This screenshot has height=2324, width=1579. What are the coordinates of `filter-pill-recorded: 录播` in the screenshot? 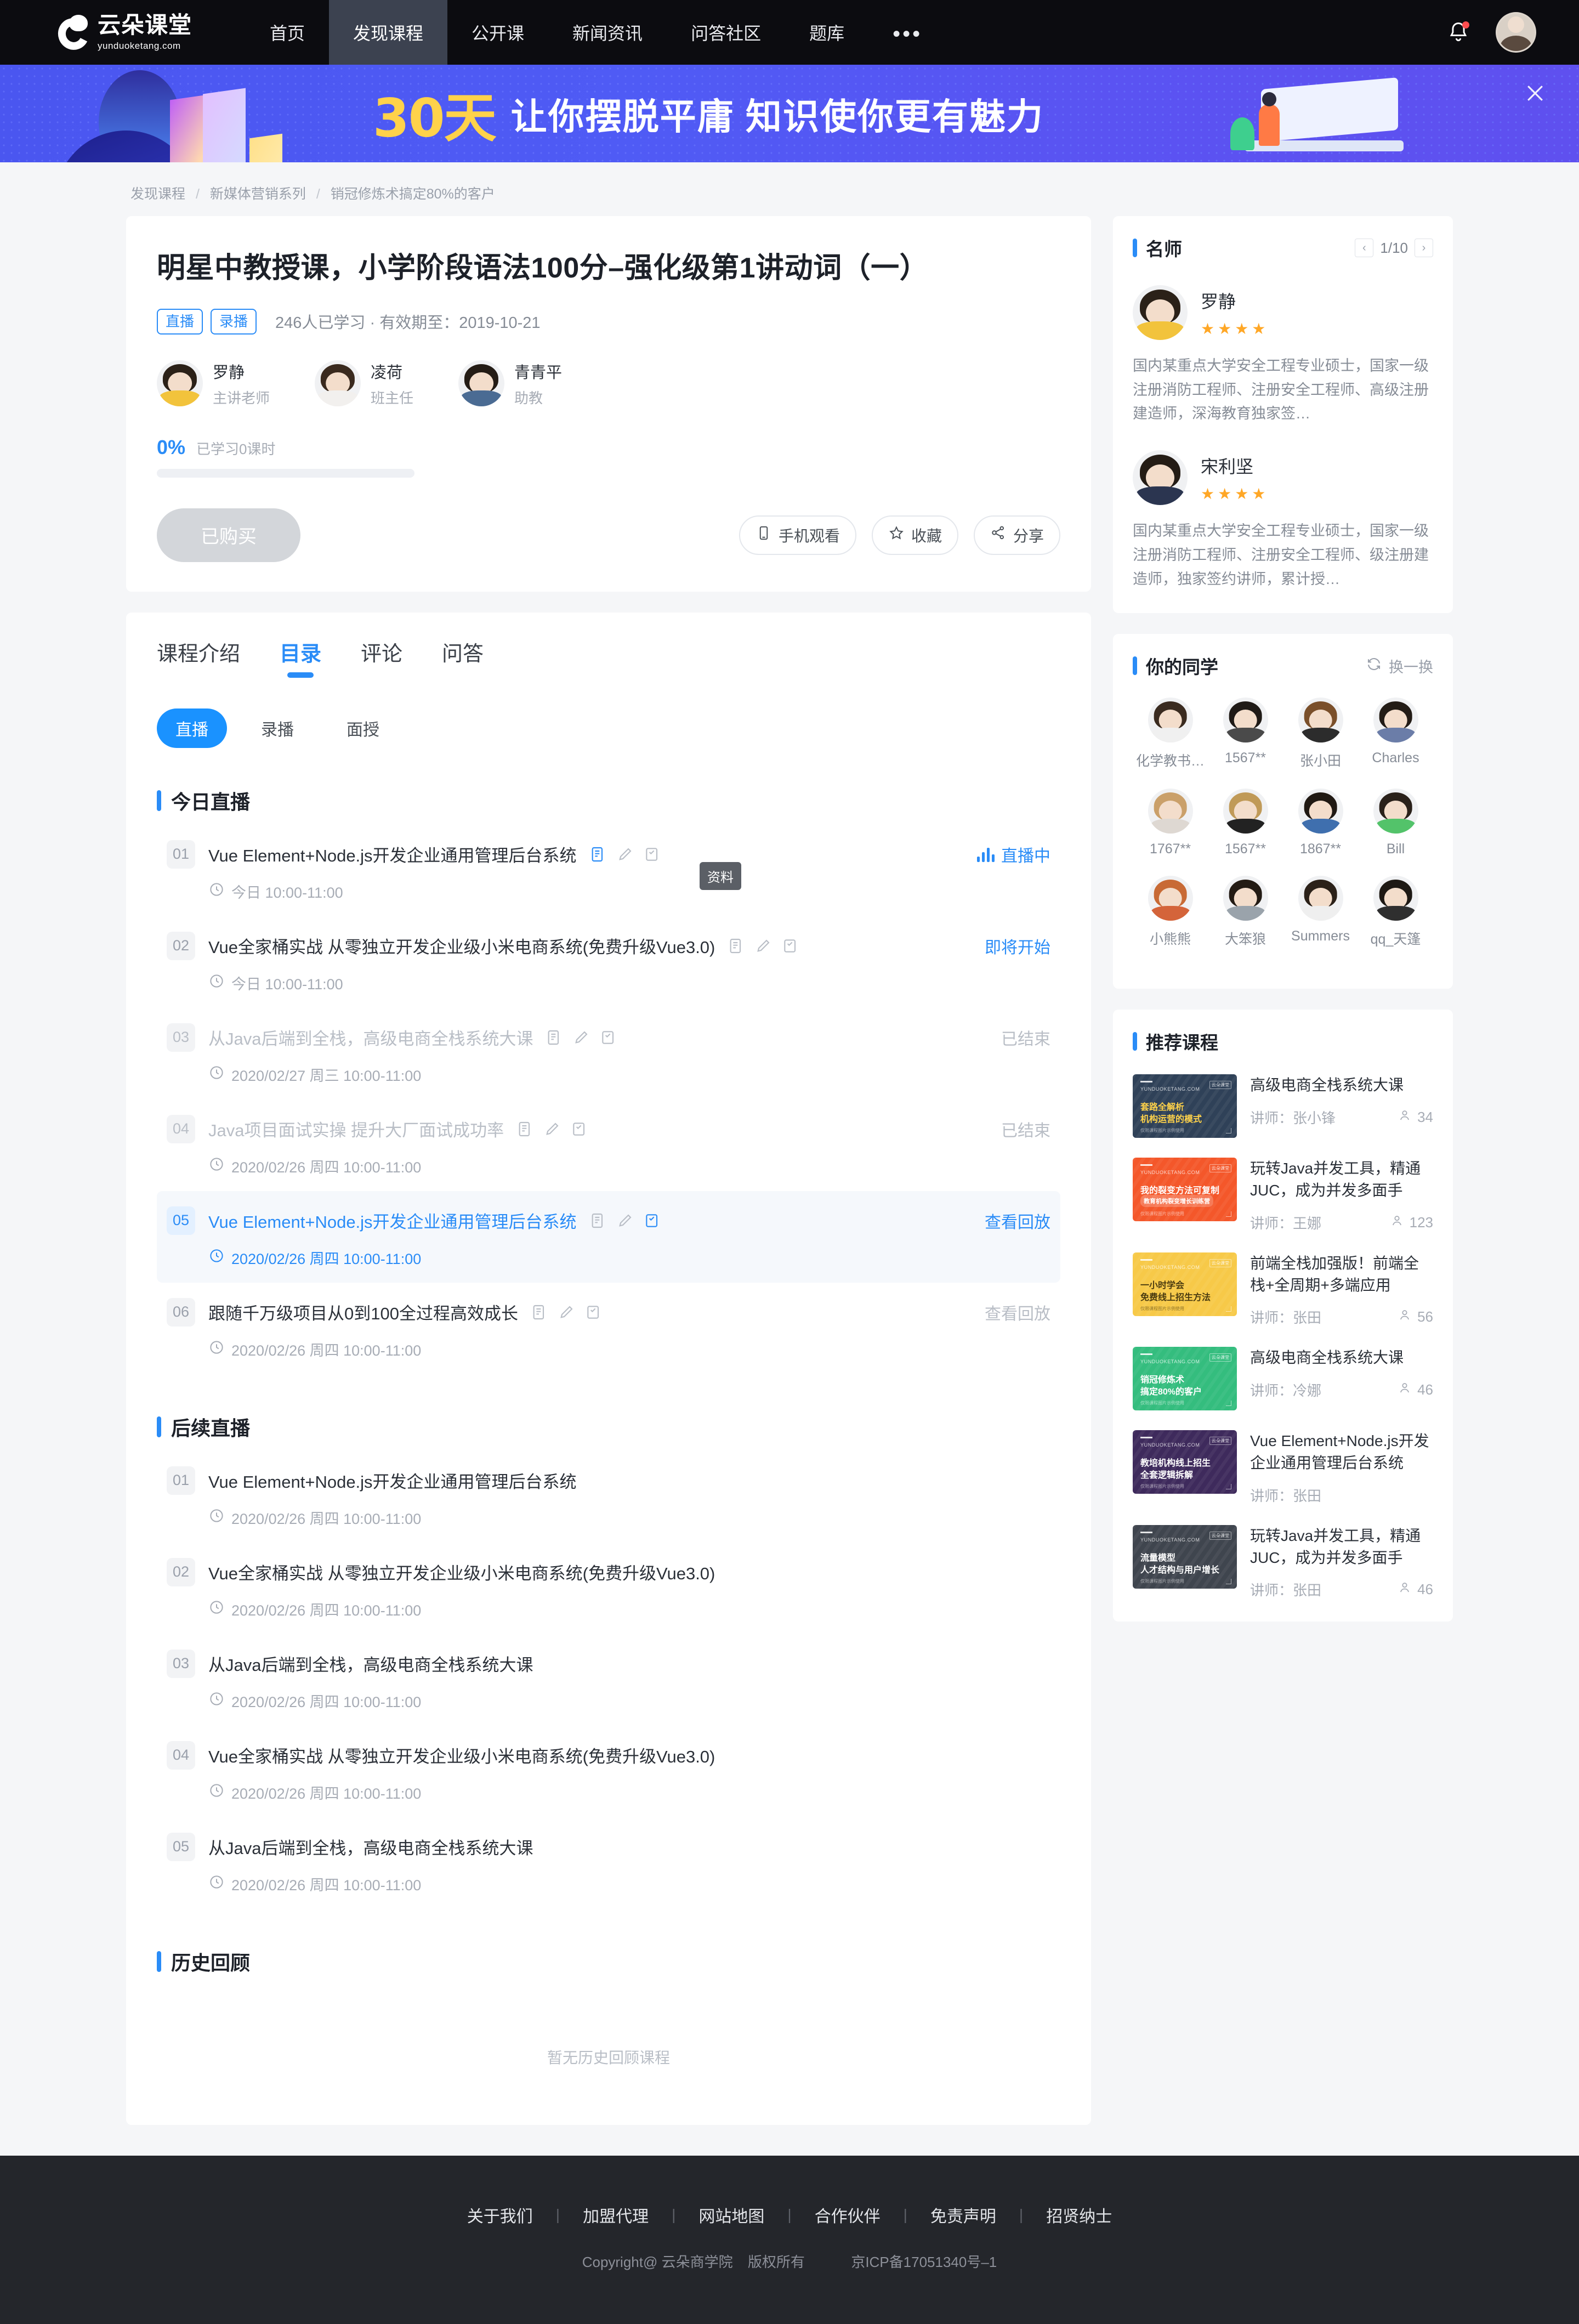 It's located at (277, 728).